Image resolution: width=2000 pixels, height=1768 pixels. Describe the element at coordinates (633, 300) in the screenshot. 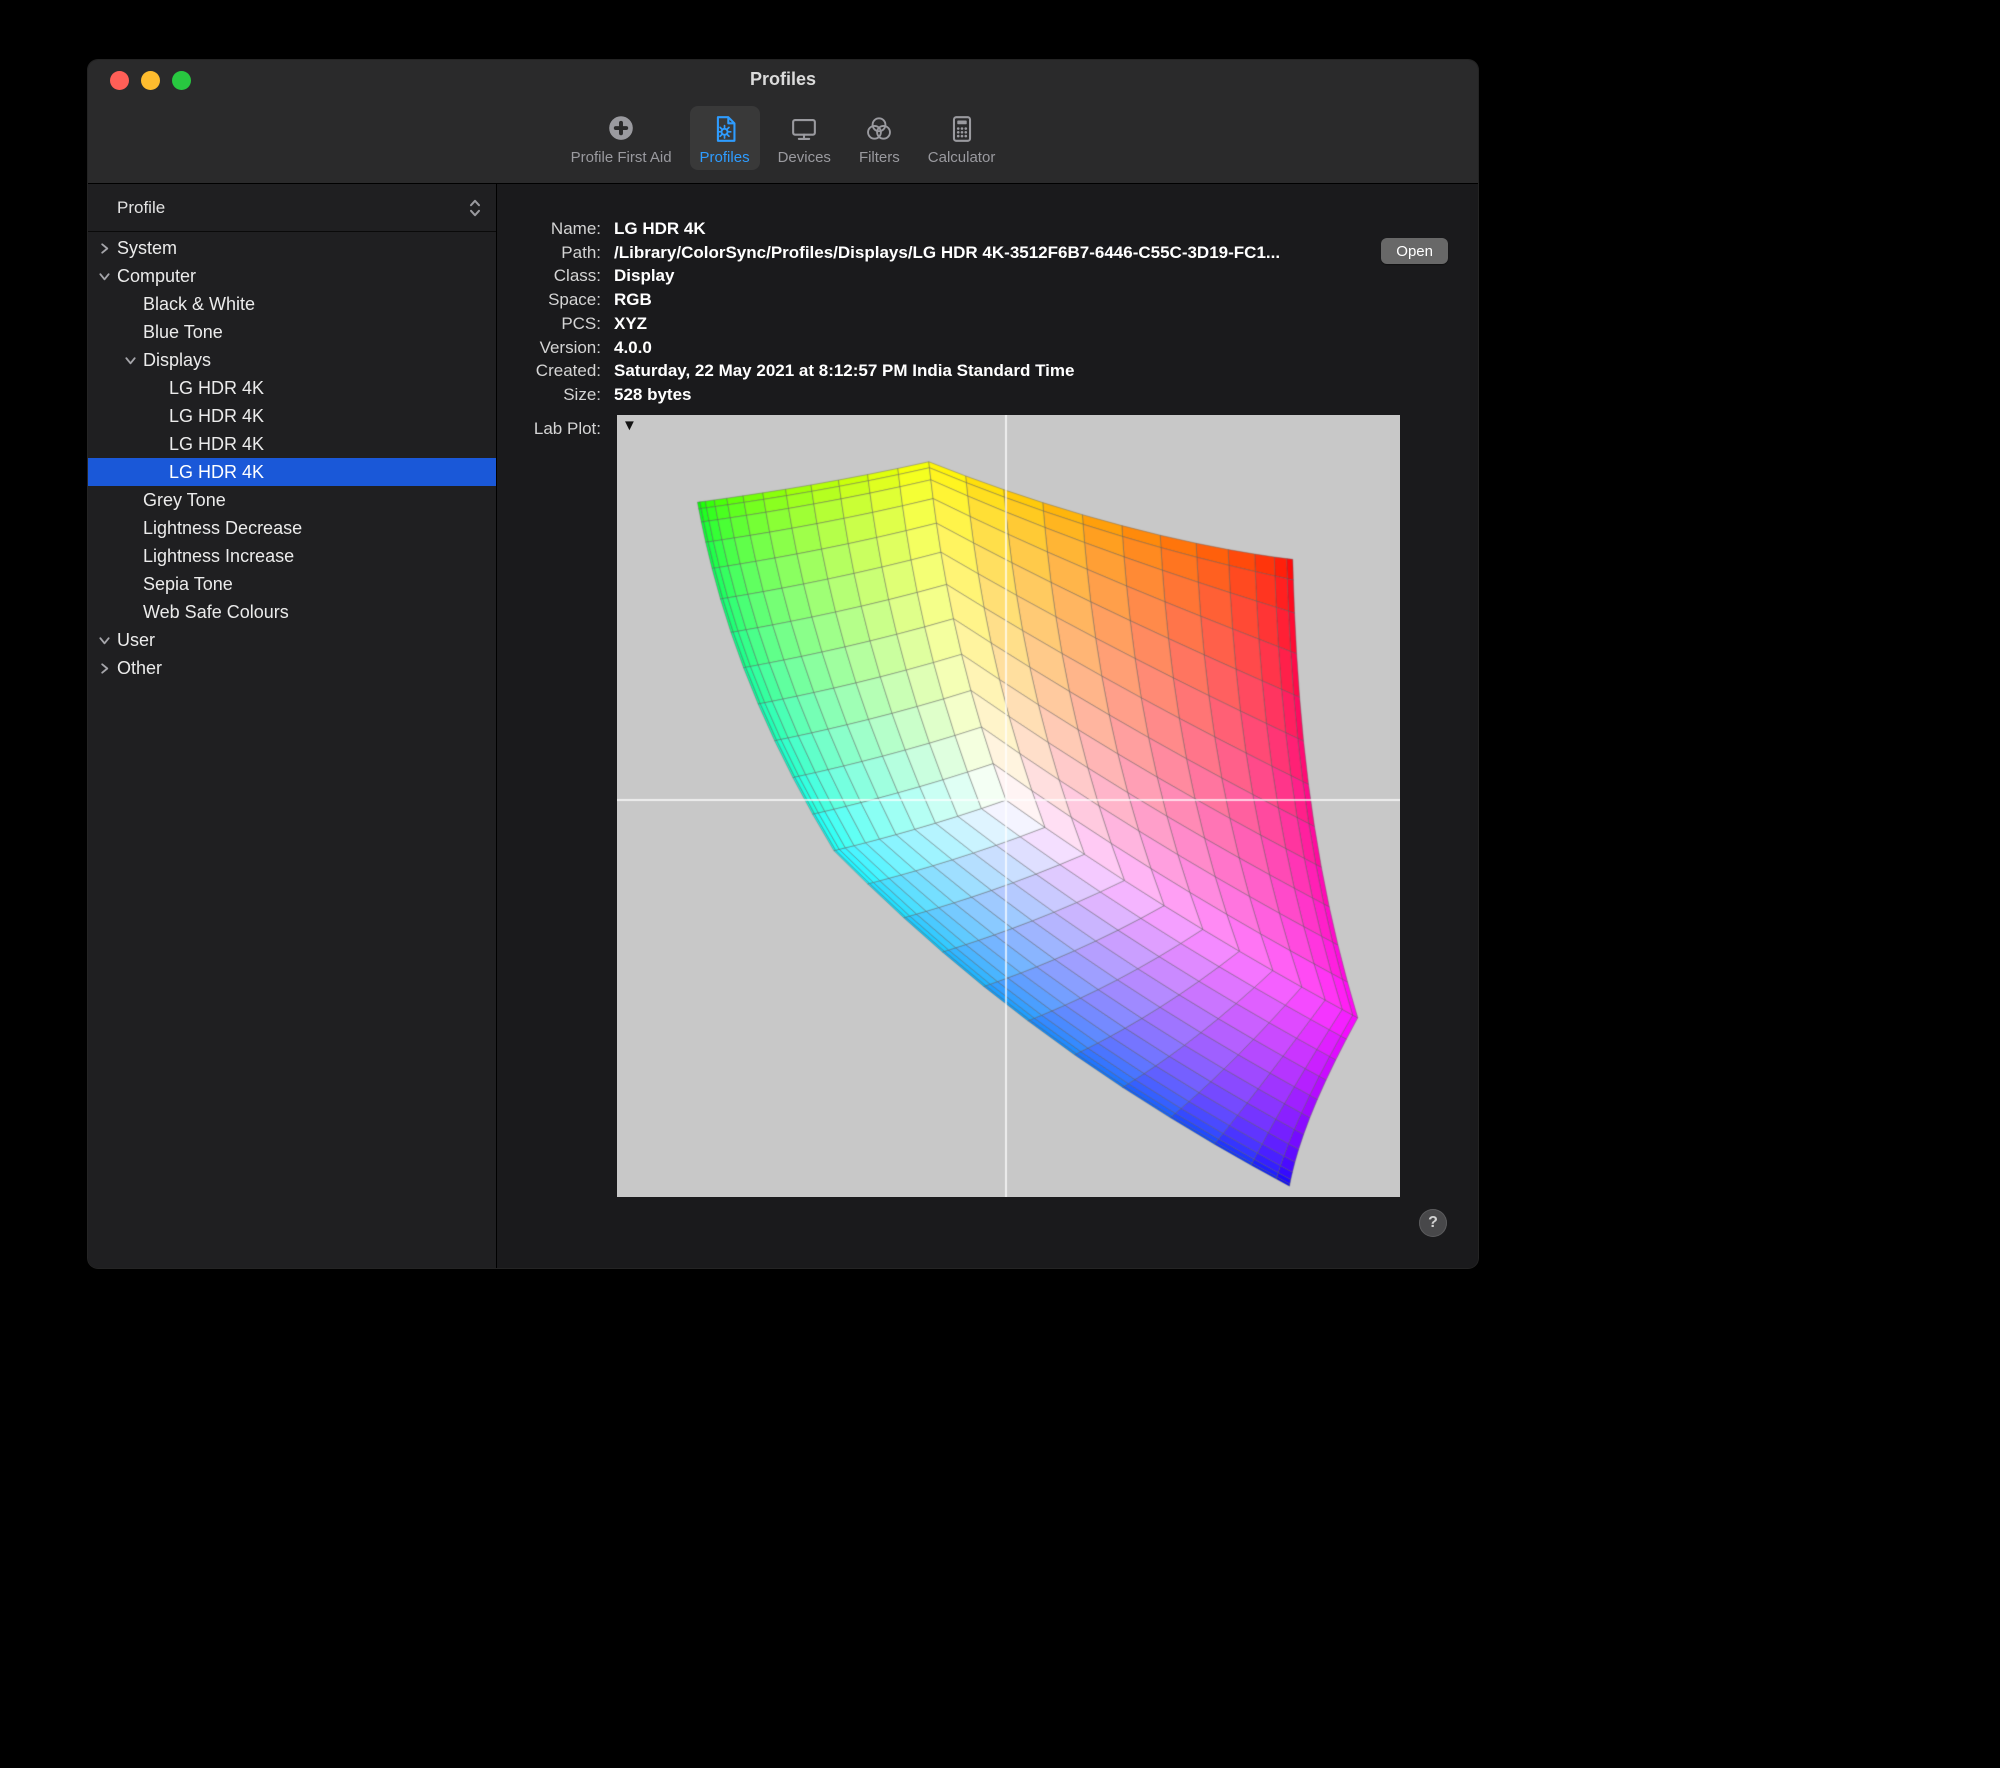

I see `detail-value: RGB` at that location.